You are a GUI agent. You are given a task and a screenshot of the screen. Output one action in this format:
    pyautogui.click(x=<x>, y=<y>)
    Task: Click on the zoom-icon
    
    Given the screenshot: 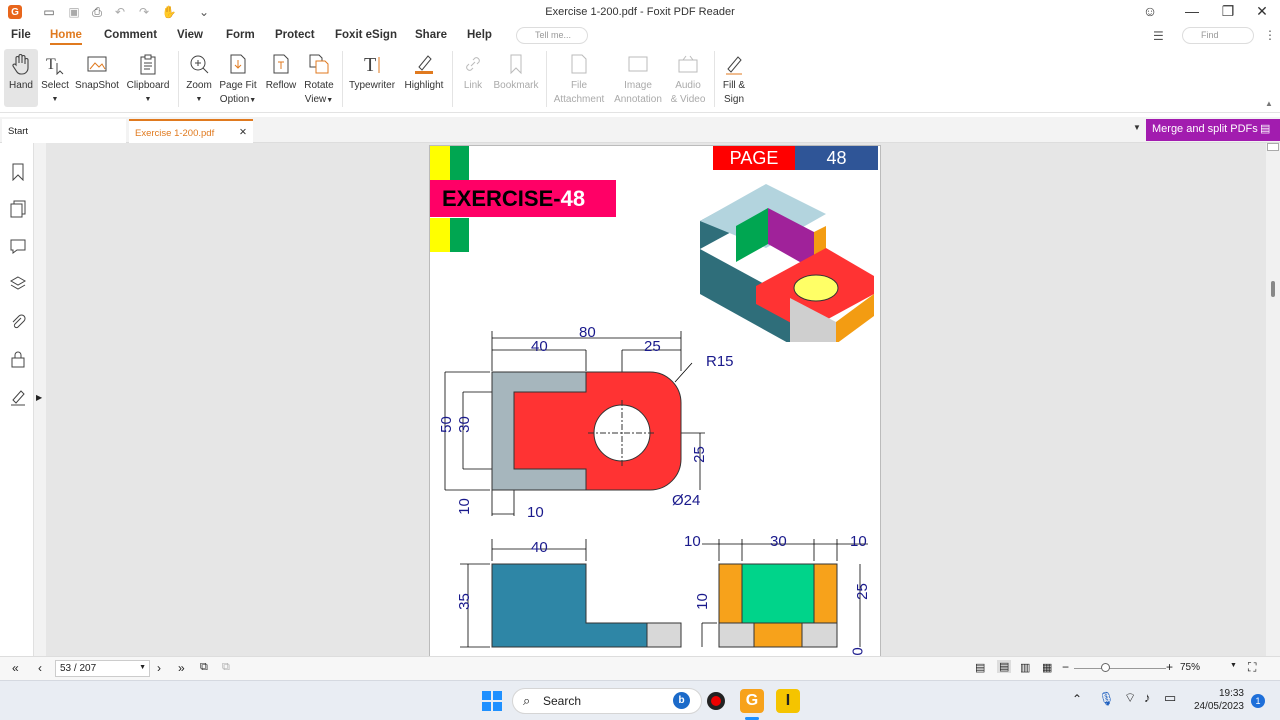 What is the action you would take?
    pyautogui.click(x=199, y=64)
    